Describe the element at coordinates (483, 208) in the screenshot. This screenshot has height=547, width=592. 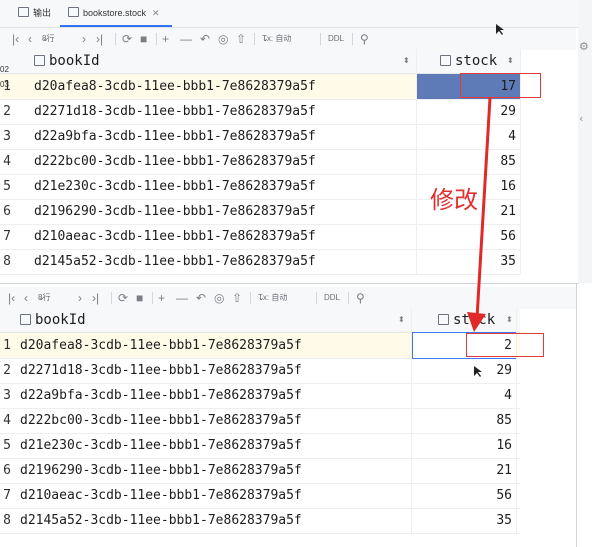
I see `annotation-arrow-line` at that location.